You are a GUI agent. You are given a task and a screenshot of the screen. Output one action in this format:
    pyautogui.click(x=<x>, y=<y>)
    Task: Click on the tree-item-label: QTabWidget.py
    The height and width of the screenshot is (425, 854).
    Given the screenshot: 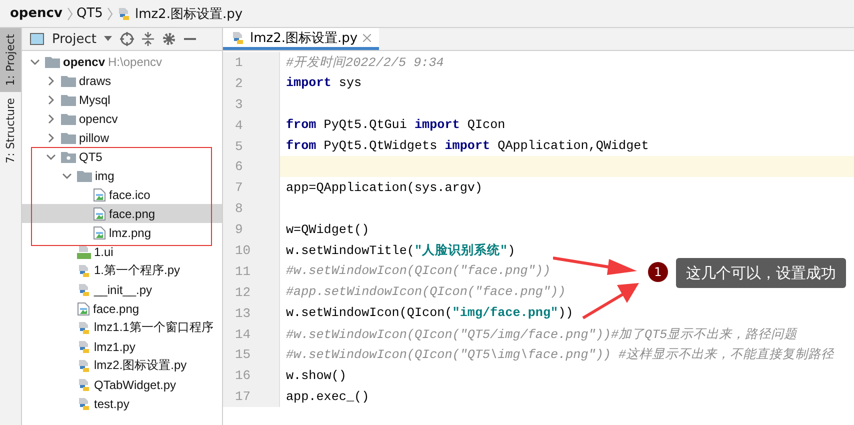 What is the action you would take?
    pyautogui.click(x=135, y=385)
    